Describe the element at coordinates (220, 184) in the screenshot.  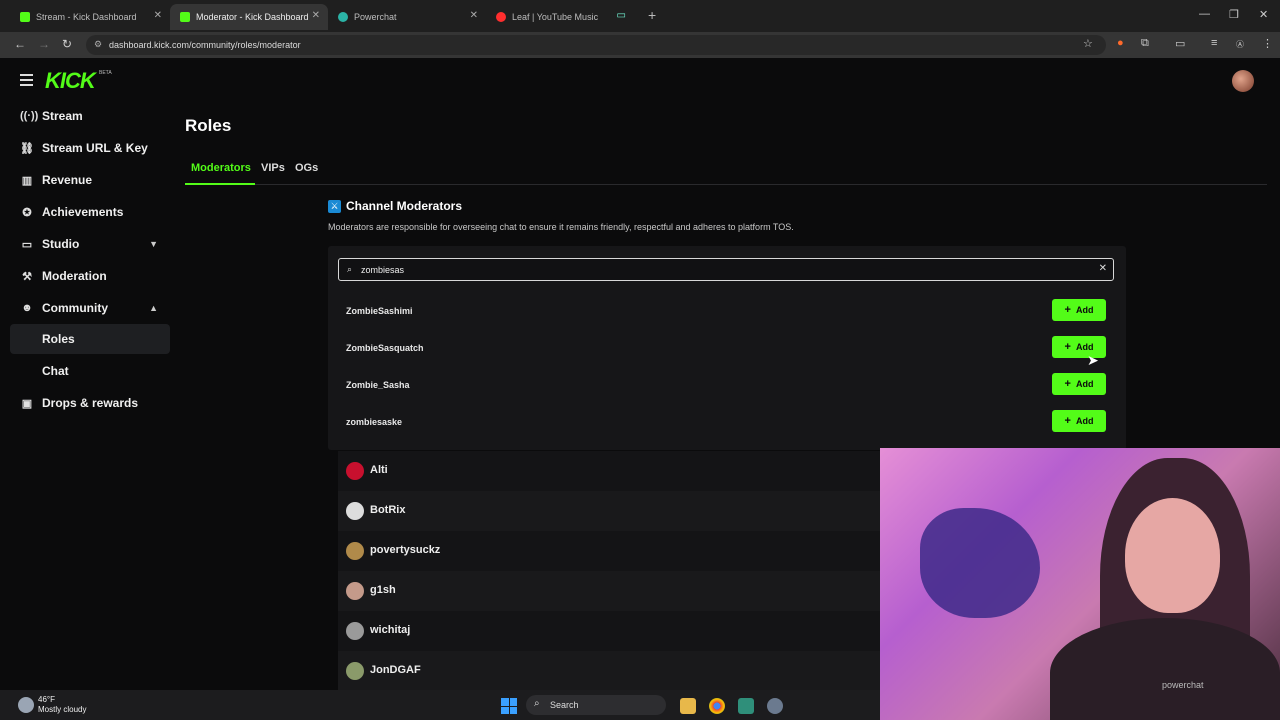
I see `active-tab-indicator` at that location.